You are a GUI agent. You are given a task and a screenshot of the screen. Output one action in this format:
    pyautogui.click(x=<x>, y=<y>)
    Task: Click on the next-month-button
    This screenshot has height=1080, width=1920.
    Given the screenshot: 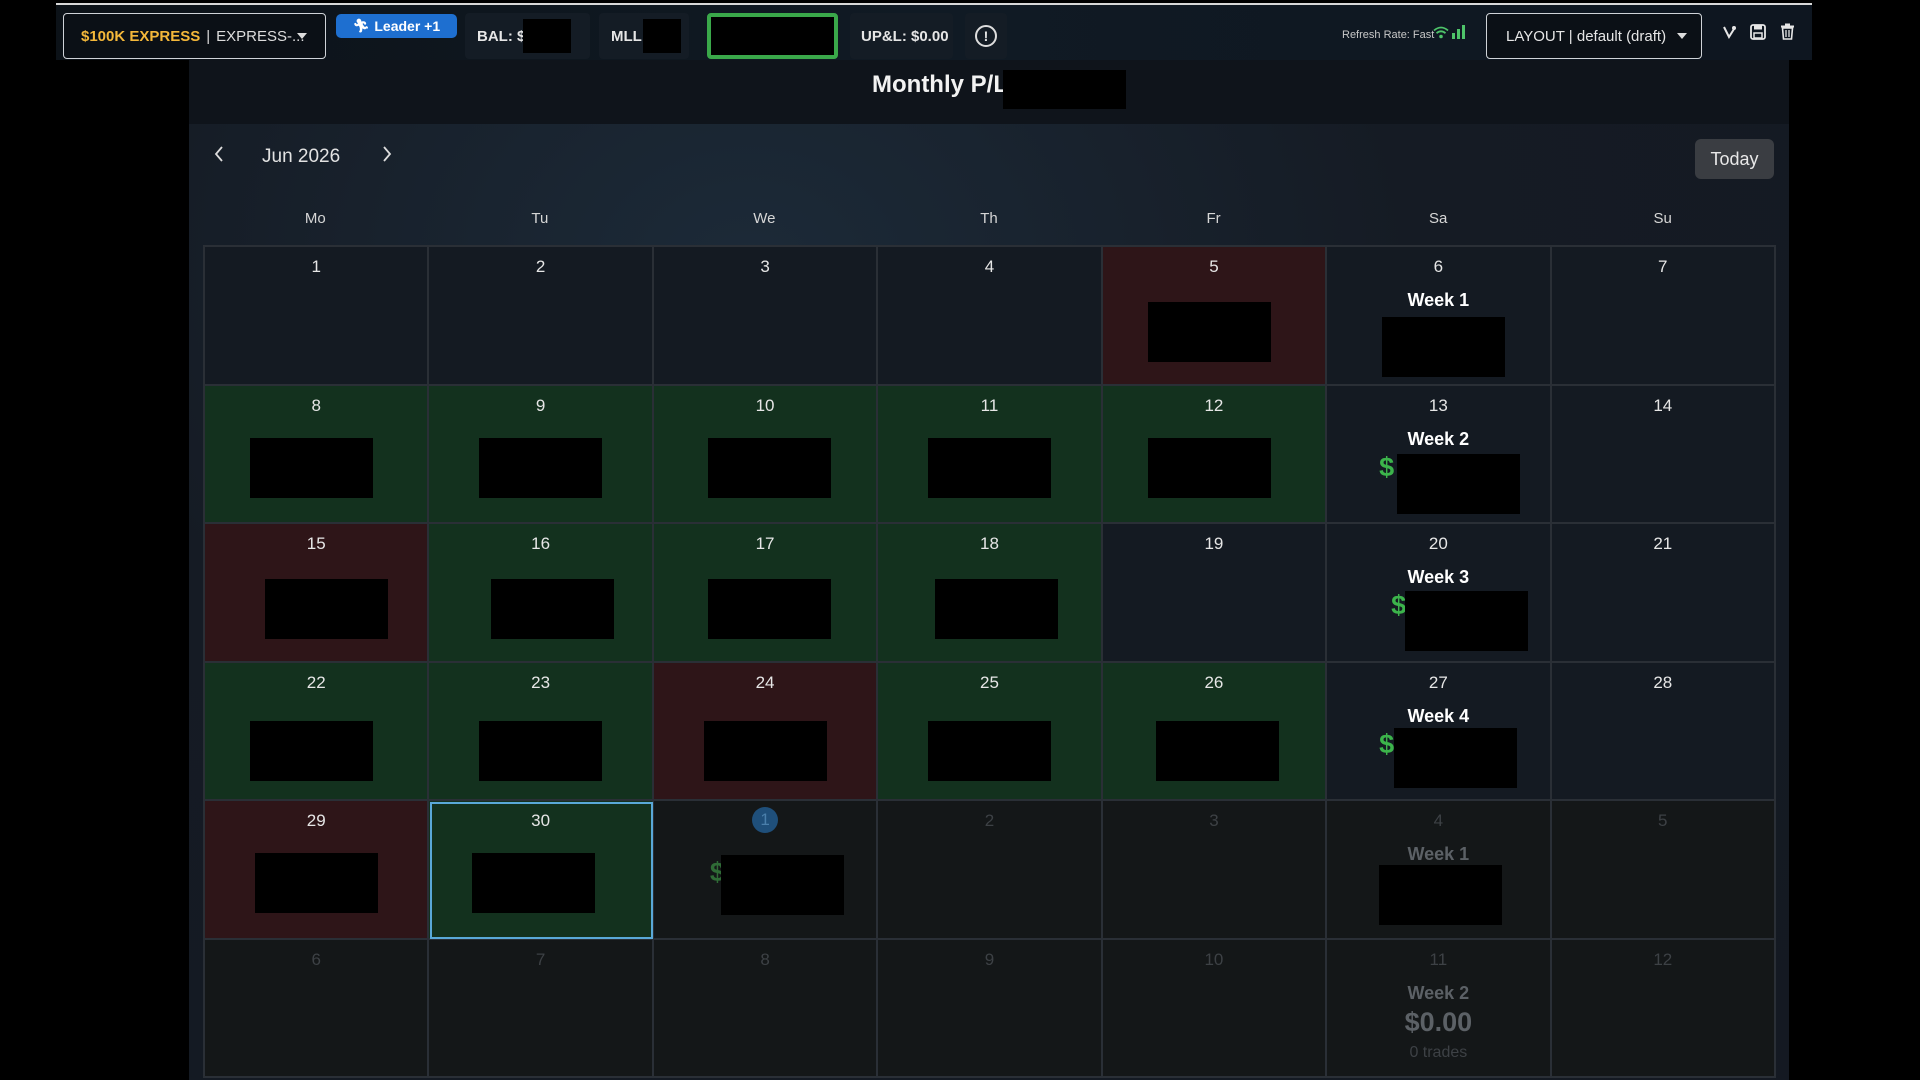 What is the action you would take?
    pyautogui.click(x=389, y=155)
    